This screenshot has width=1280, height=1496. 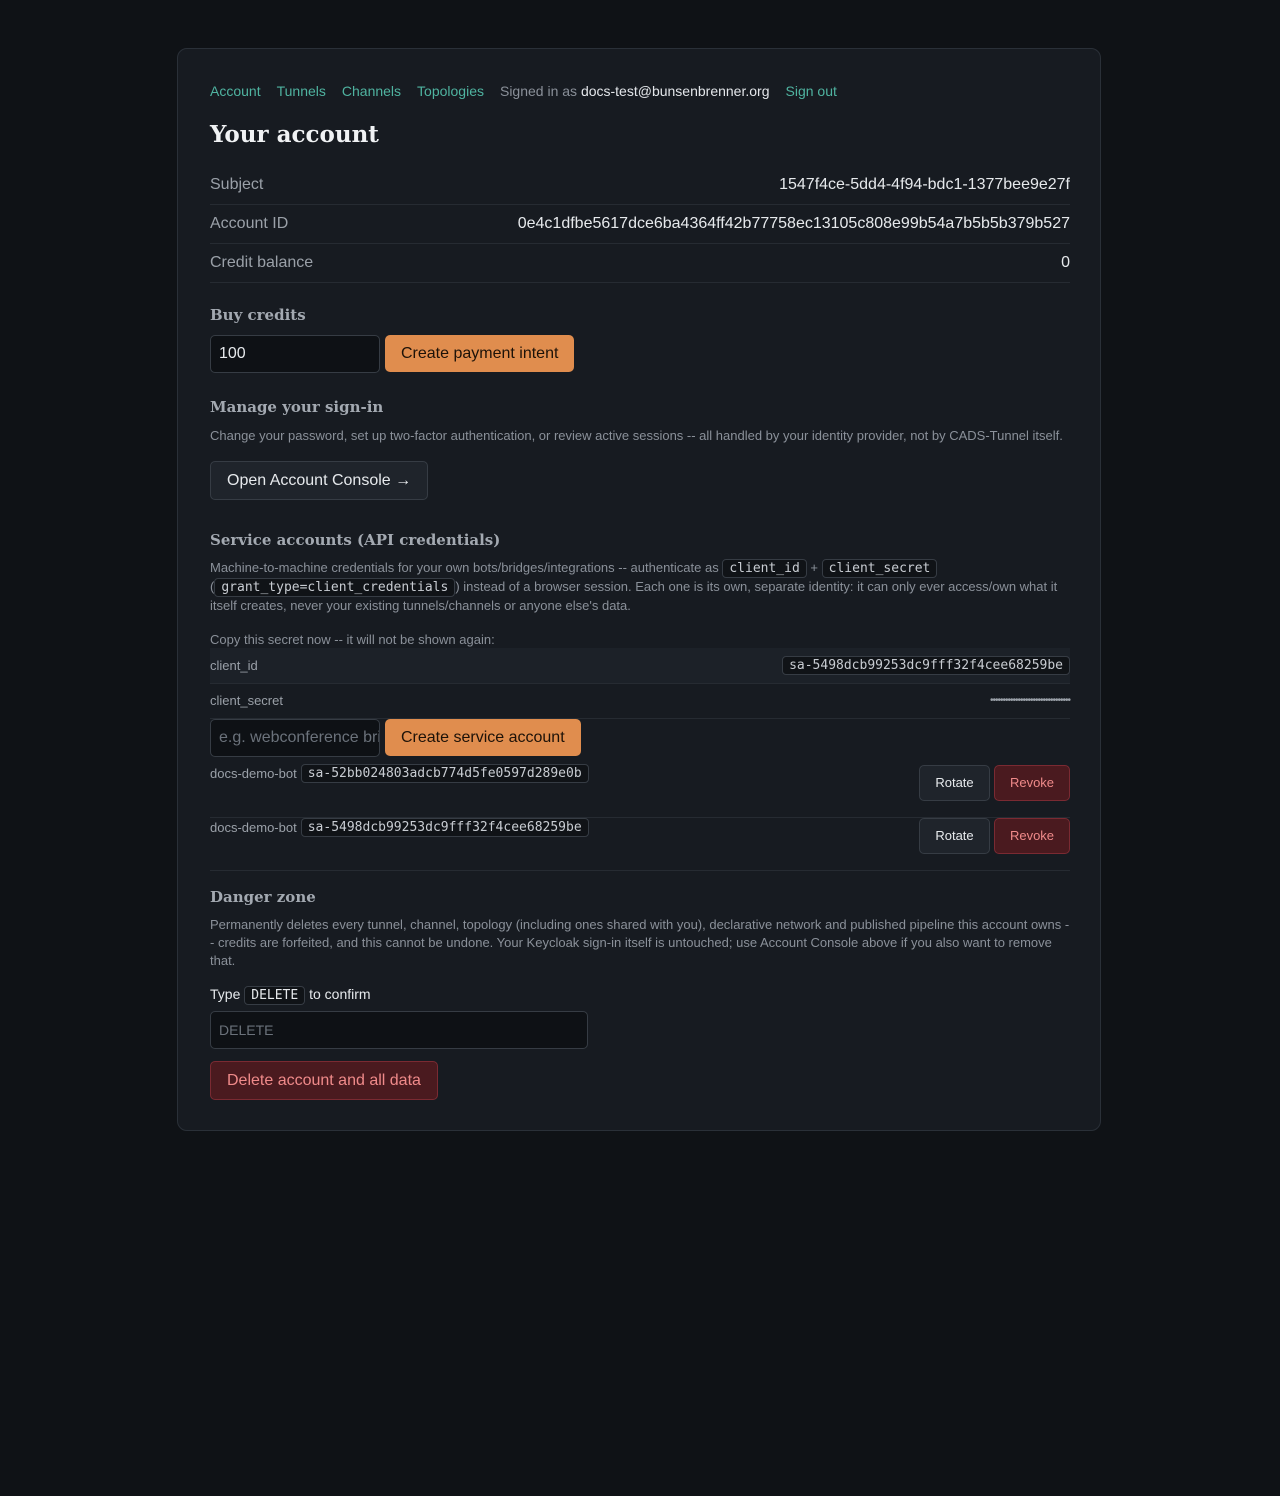 What do you see at coordinates (1030, 700) in the screenshot?
I see `new-client-secret-value: ••••••••••••••••••••••••••••••••` at bounding box center [1030, 700].